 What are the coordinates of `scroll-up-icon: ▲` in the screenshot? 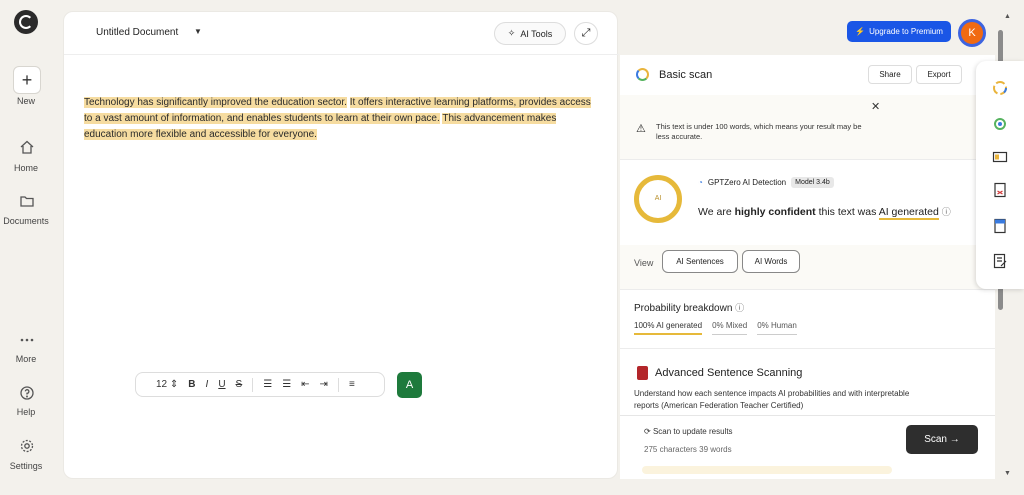 It's located at (1007, 16).